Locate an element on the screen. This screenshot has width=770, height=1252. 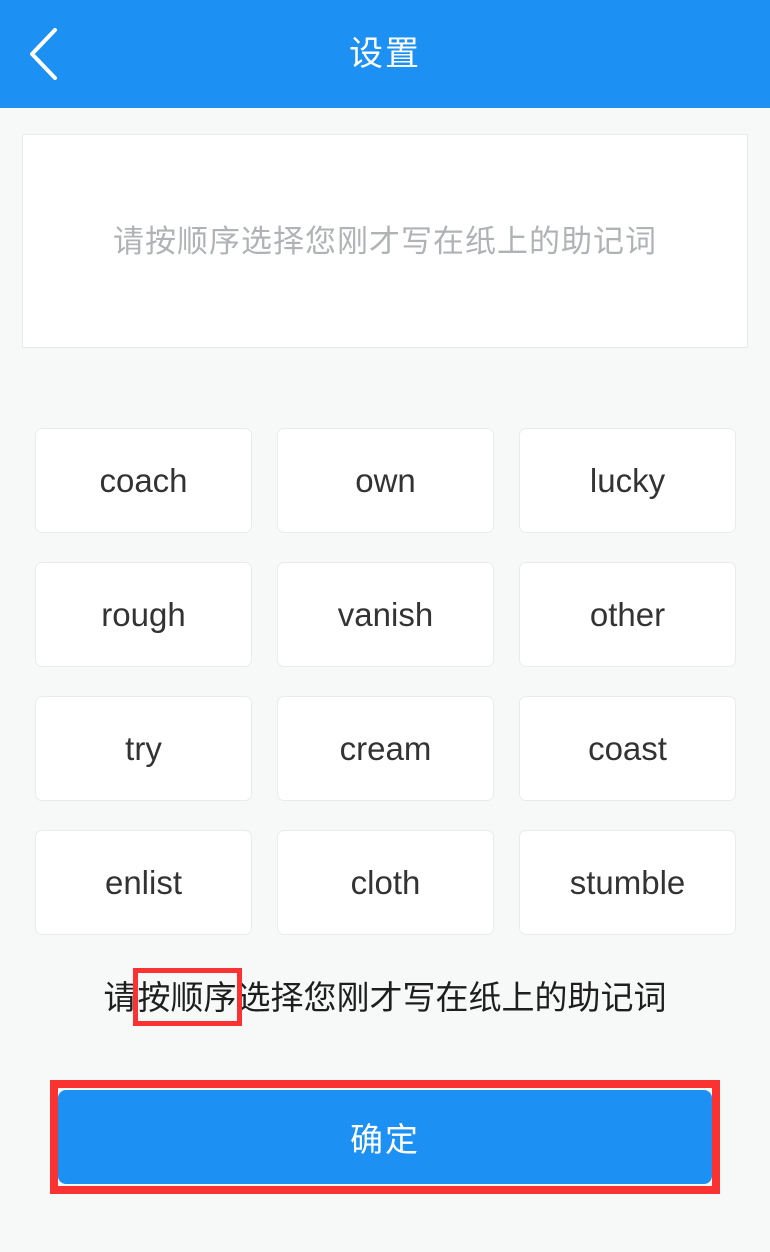
app-header: 设置 is located at coordinates (385, 54).